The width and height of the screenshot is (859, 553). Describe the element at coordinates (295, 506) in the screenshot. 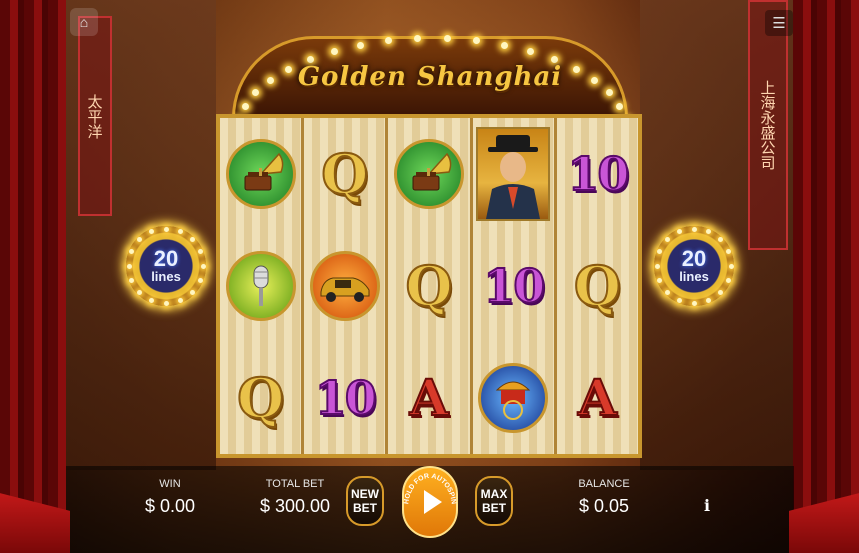

I see `total-bet-value: $ 300.00` at that location.